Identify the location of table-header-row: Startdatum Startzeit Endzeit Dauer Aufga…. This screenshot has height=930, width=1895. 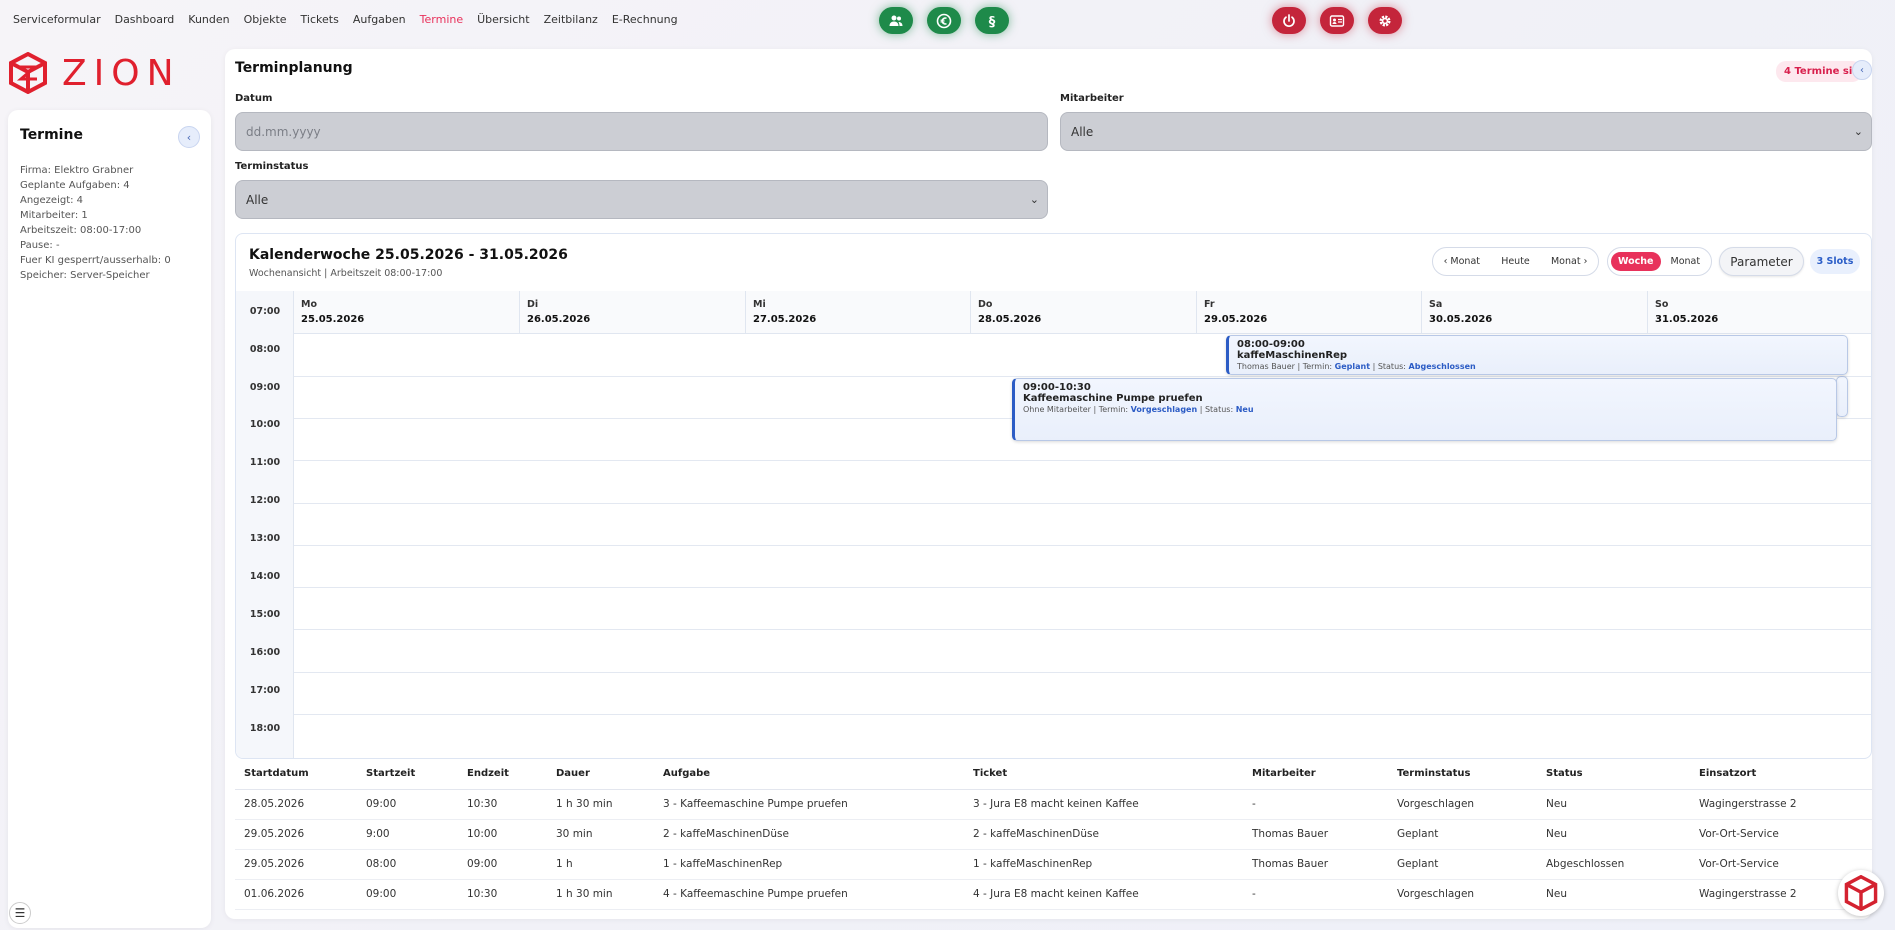
(1053, 774).